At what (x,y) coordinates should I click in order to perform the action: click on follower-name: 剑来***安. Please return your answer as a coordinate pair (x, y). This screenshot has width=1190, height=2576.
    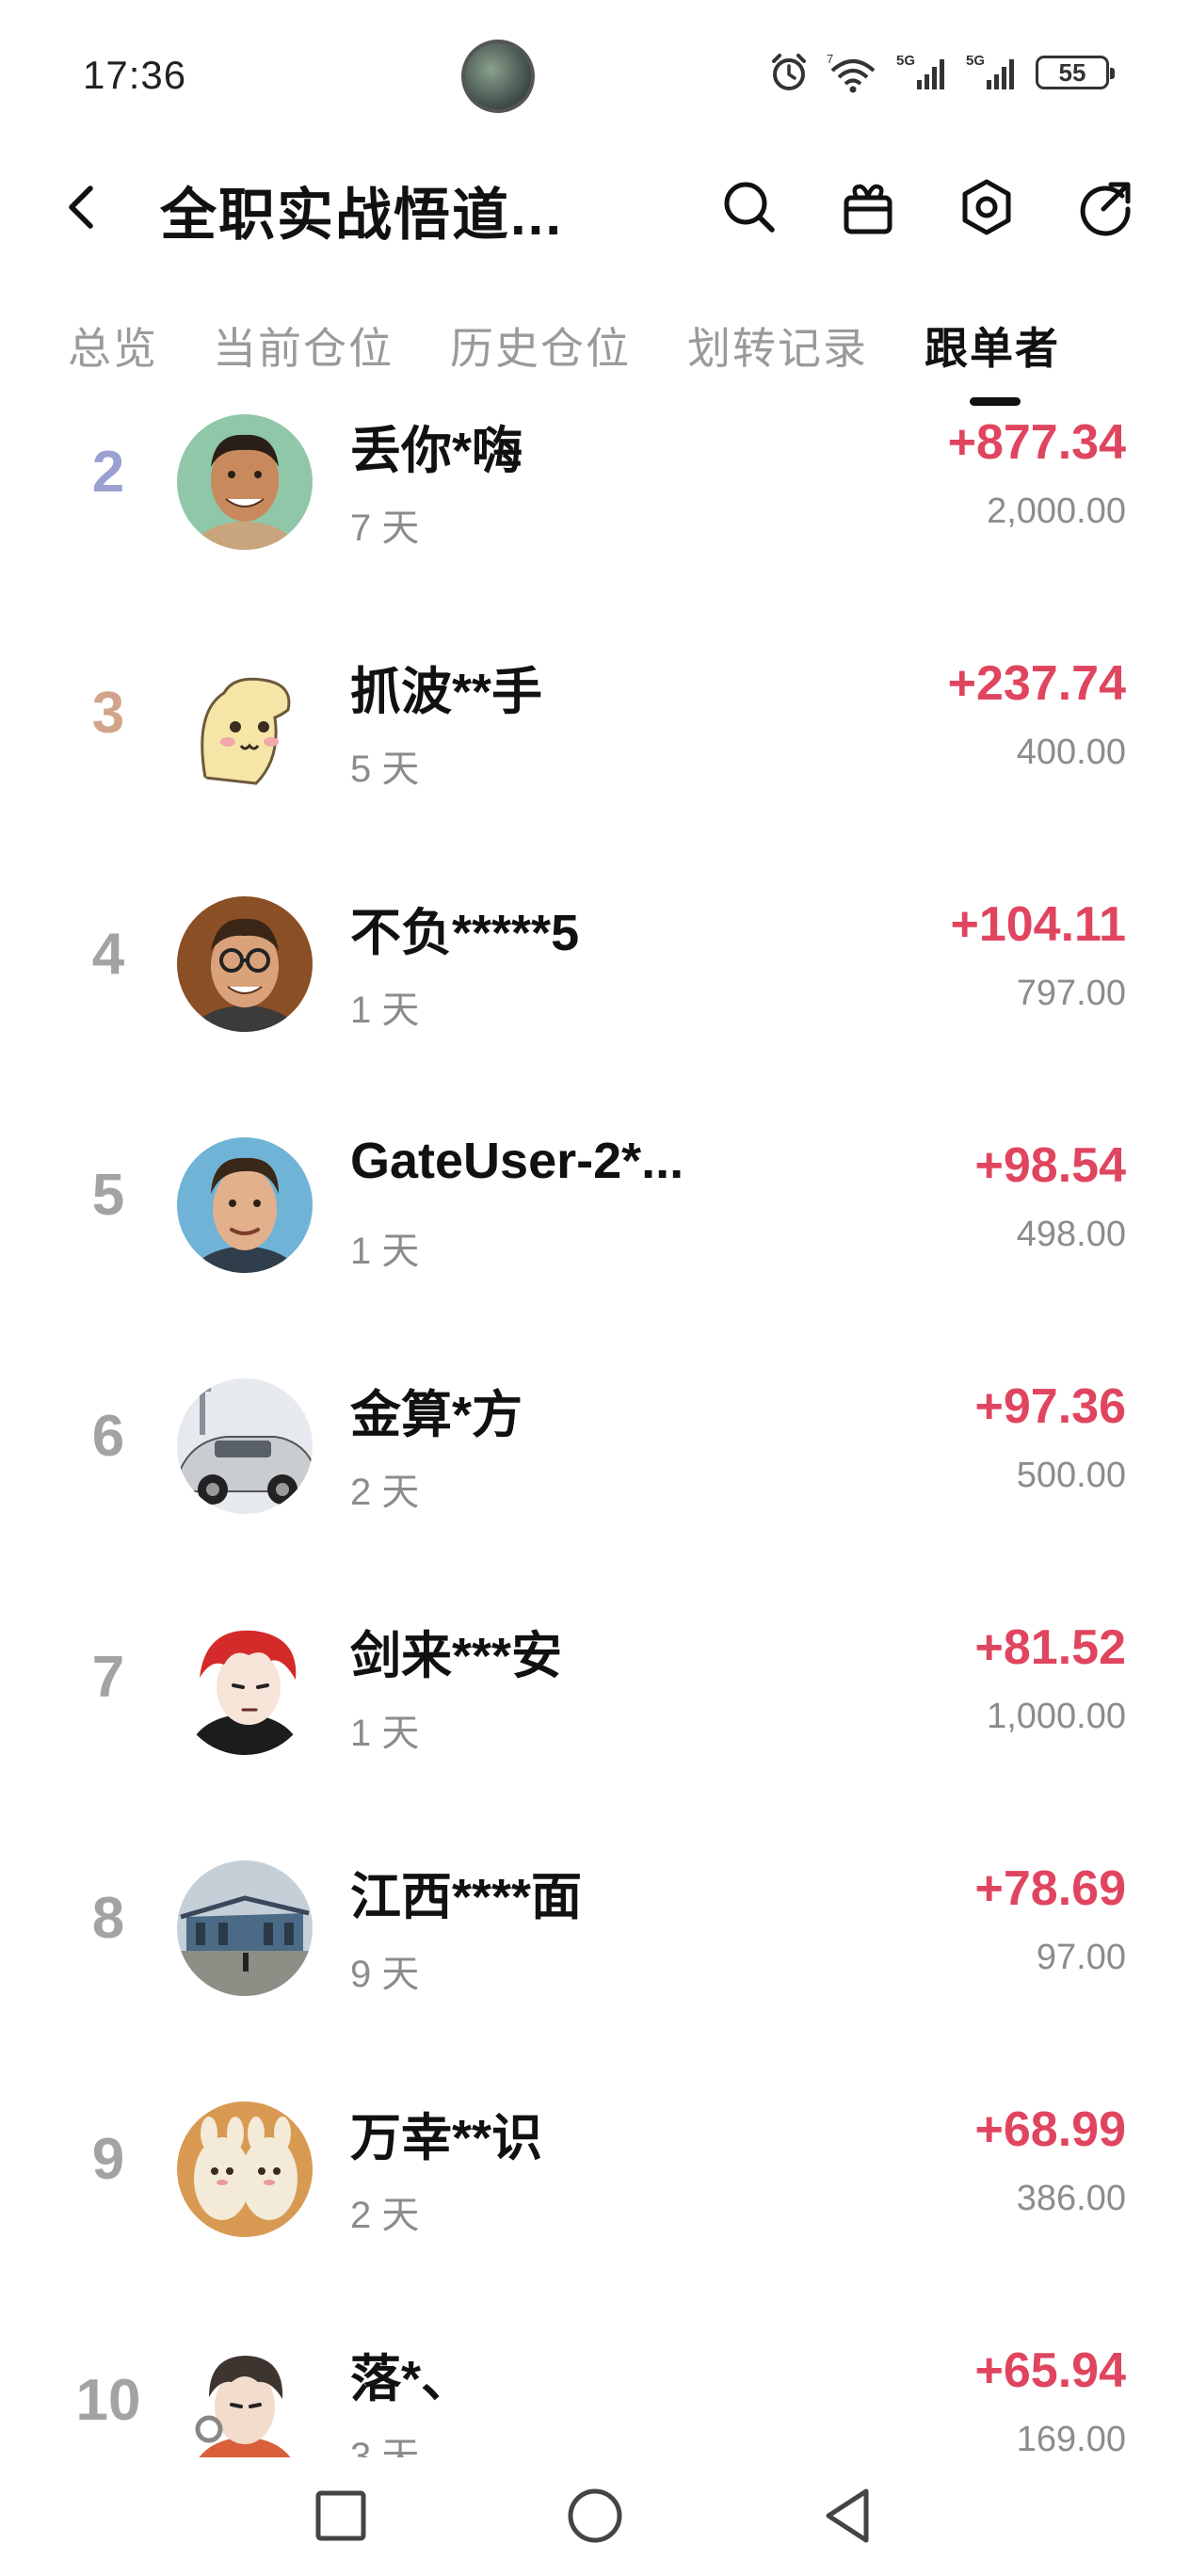
    Looking at the image, I should click on (456, 1656).